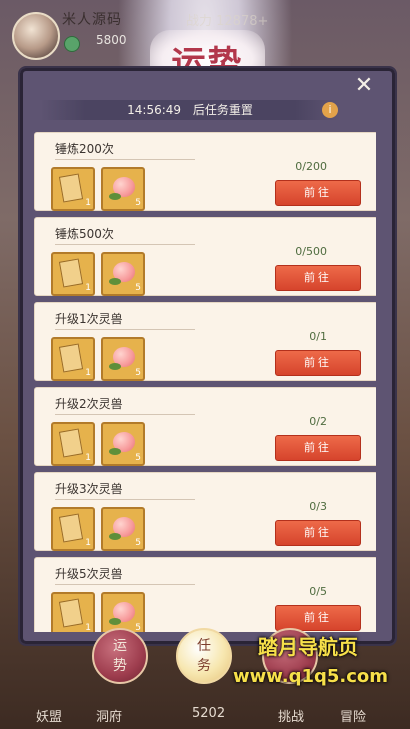 This screenshot has width=410, height=729. Describe the element at coordinates (49, 715) in the screenshot. I see `nav-sect: 妖盟` at that location.